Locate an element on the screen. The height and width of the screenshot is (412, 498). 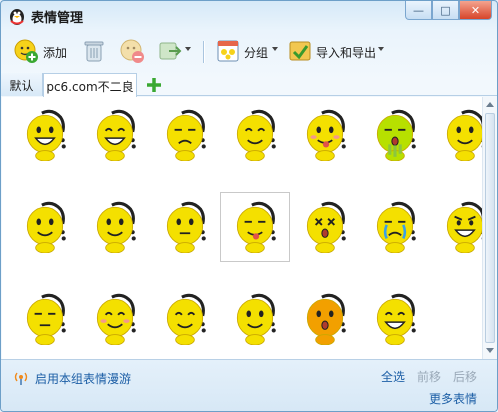
add-emotion-icon is located at coordinates (26, 51).